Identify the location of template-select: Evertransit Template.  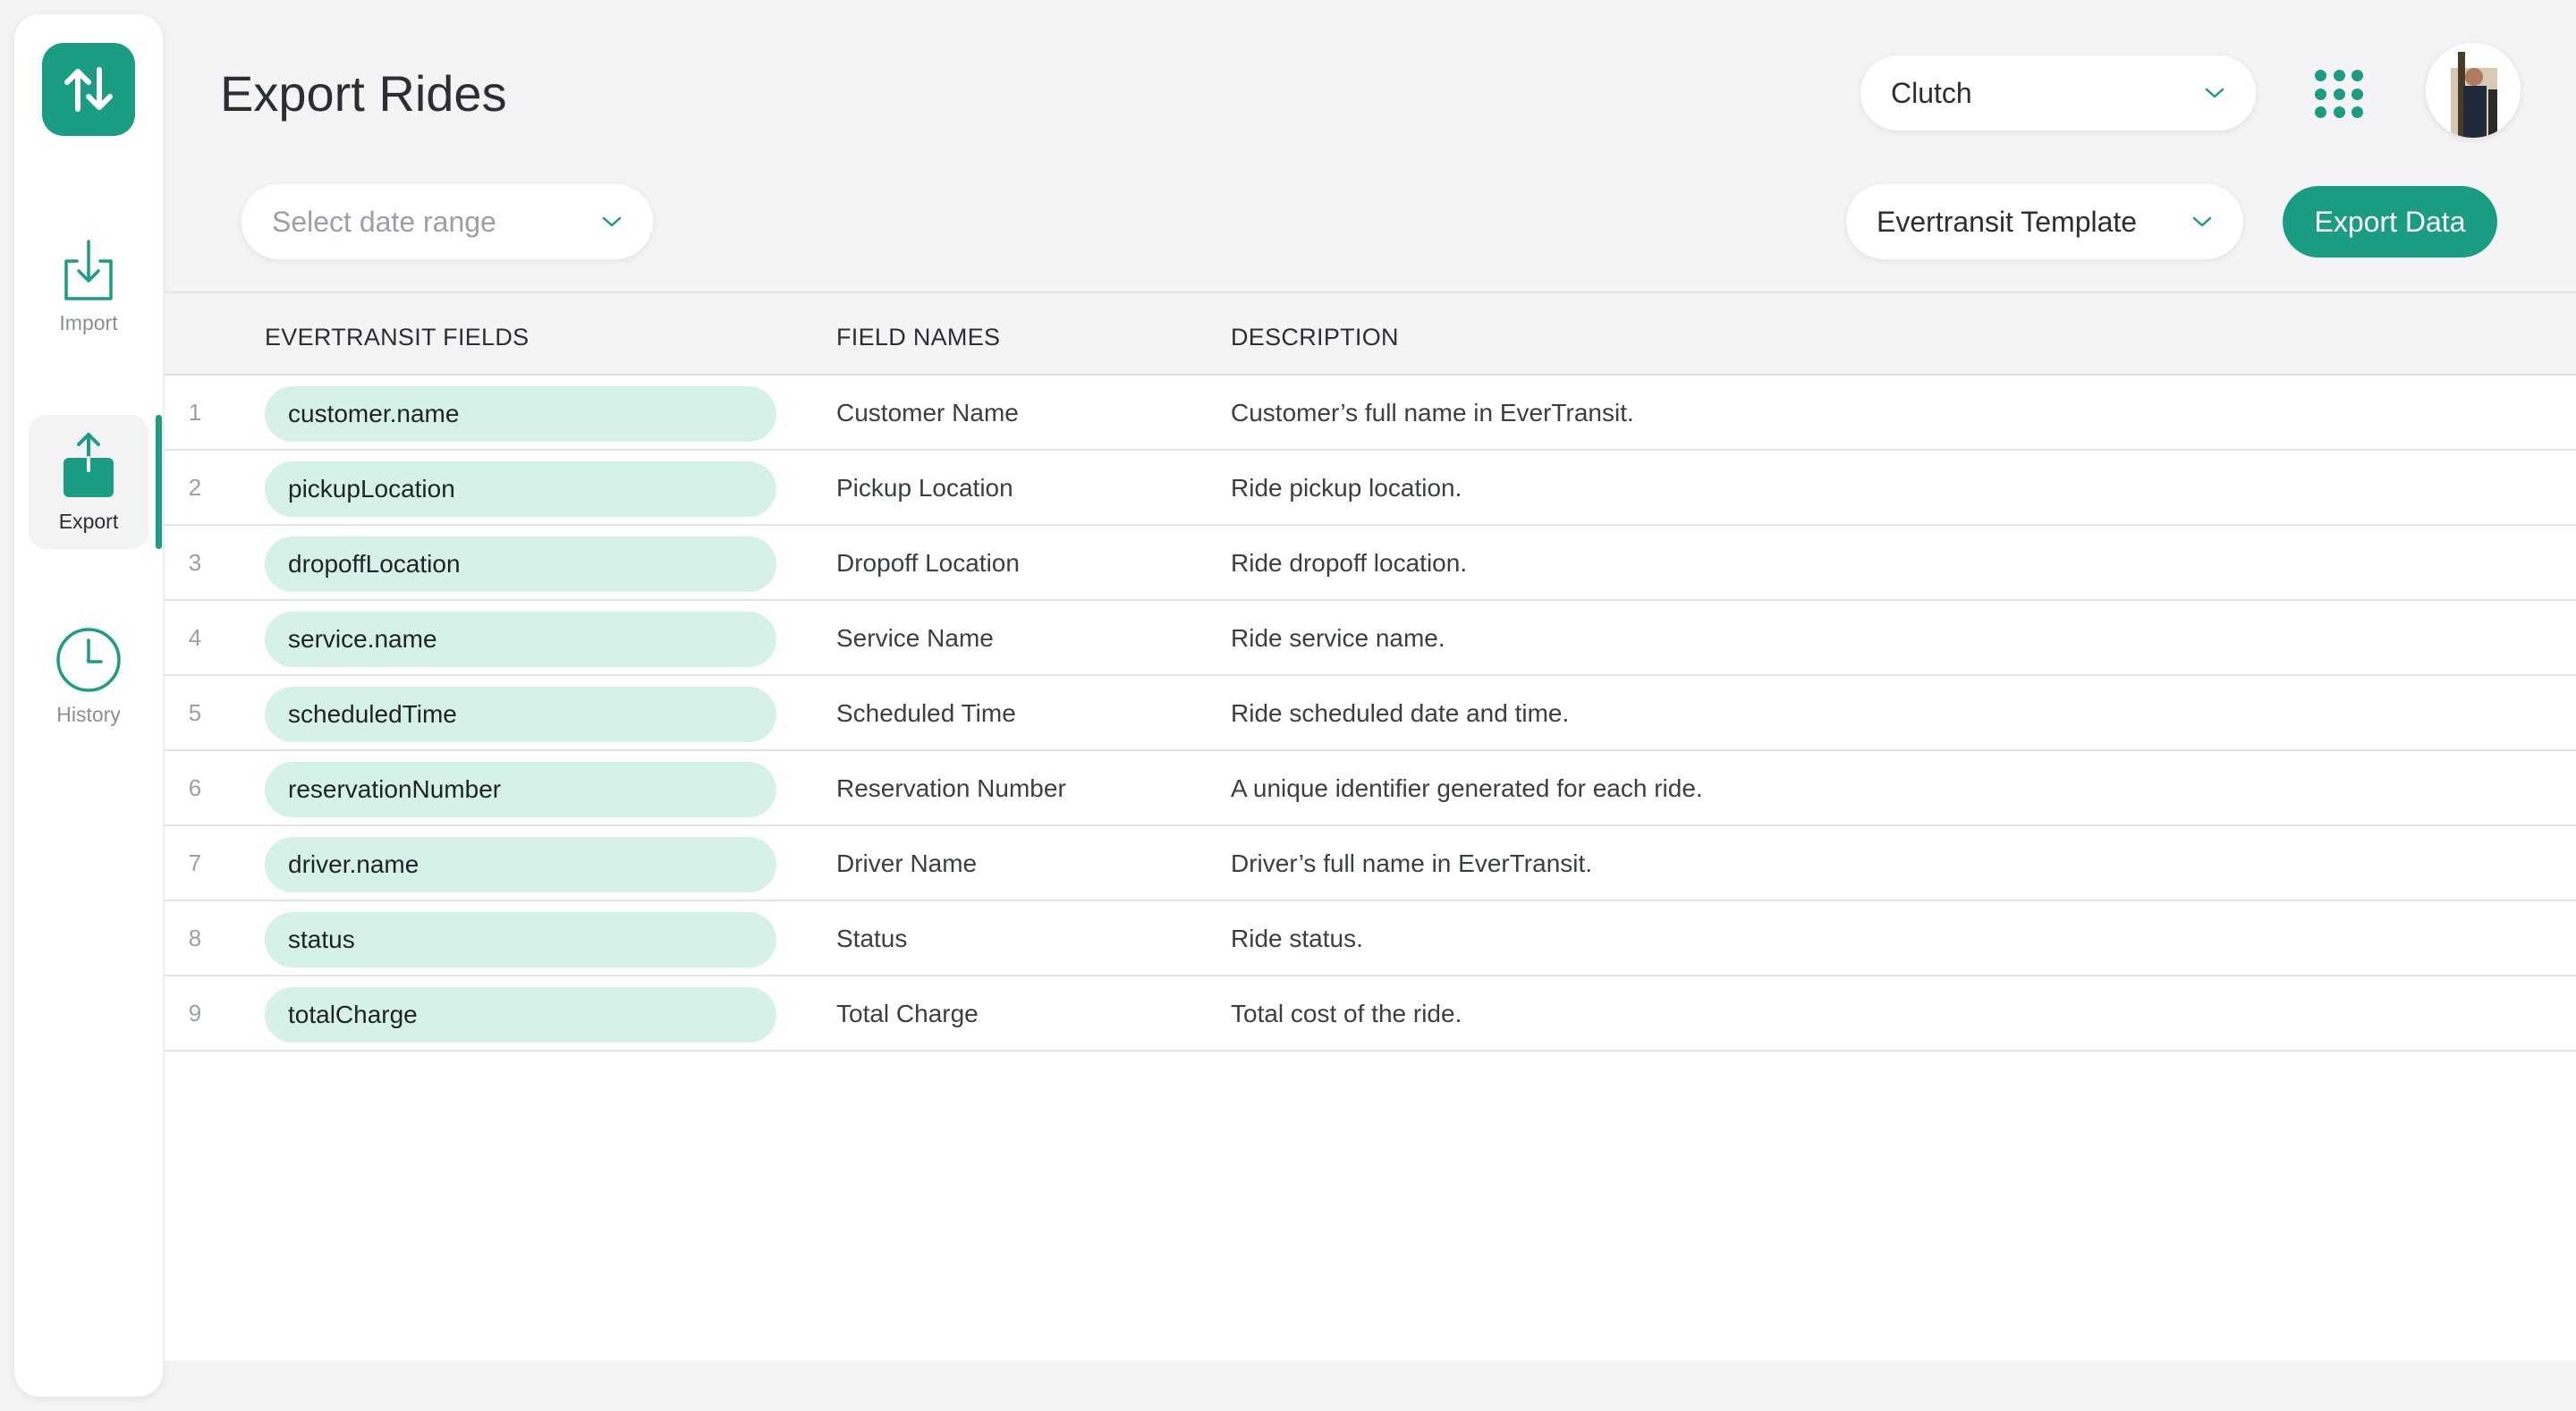
(2044, 221).